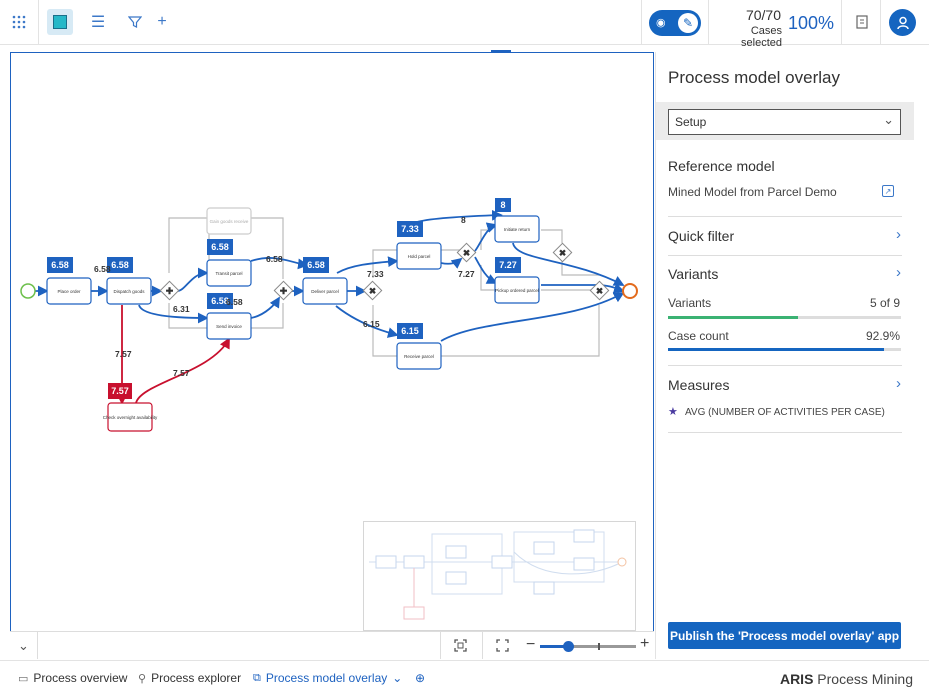 The image size is (929, 697). I want to click on plus-icon: +, so click(162, 21).